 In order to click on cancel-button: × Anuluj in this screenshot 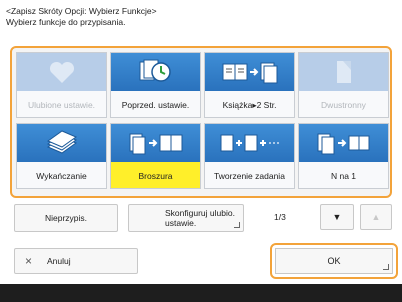, I will do `click(76, 261)`.